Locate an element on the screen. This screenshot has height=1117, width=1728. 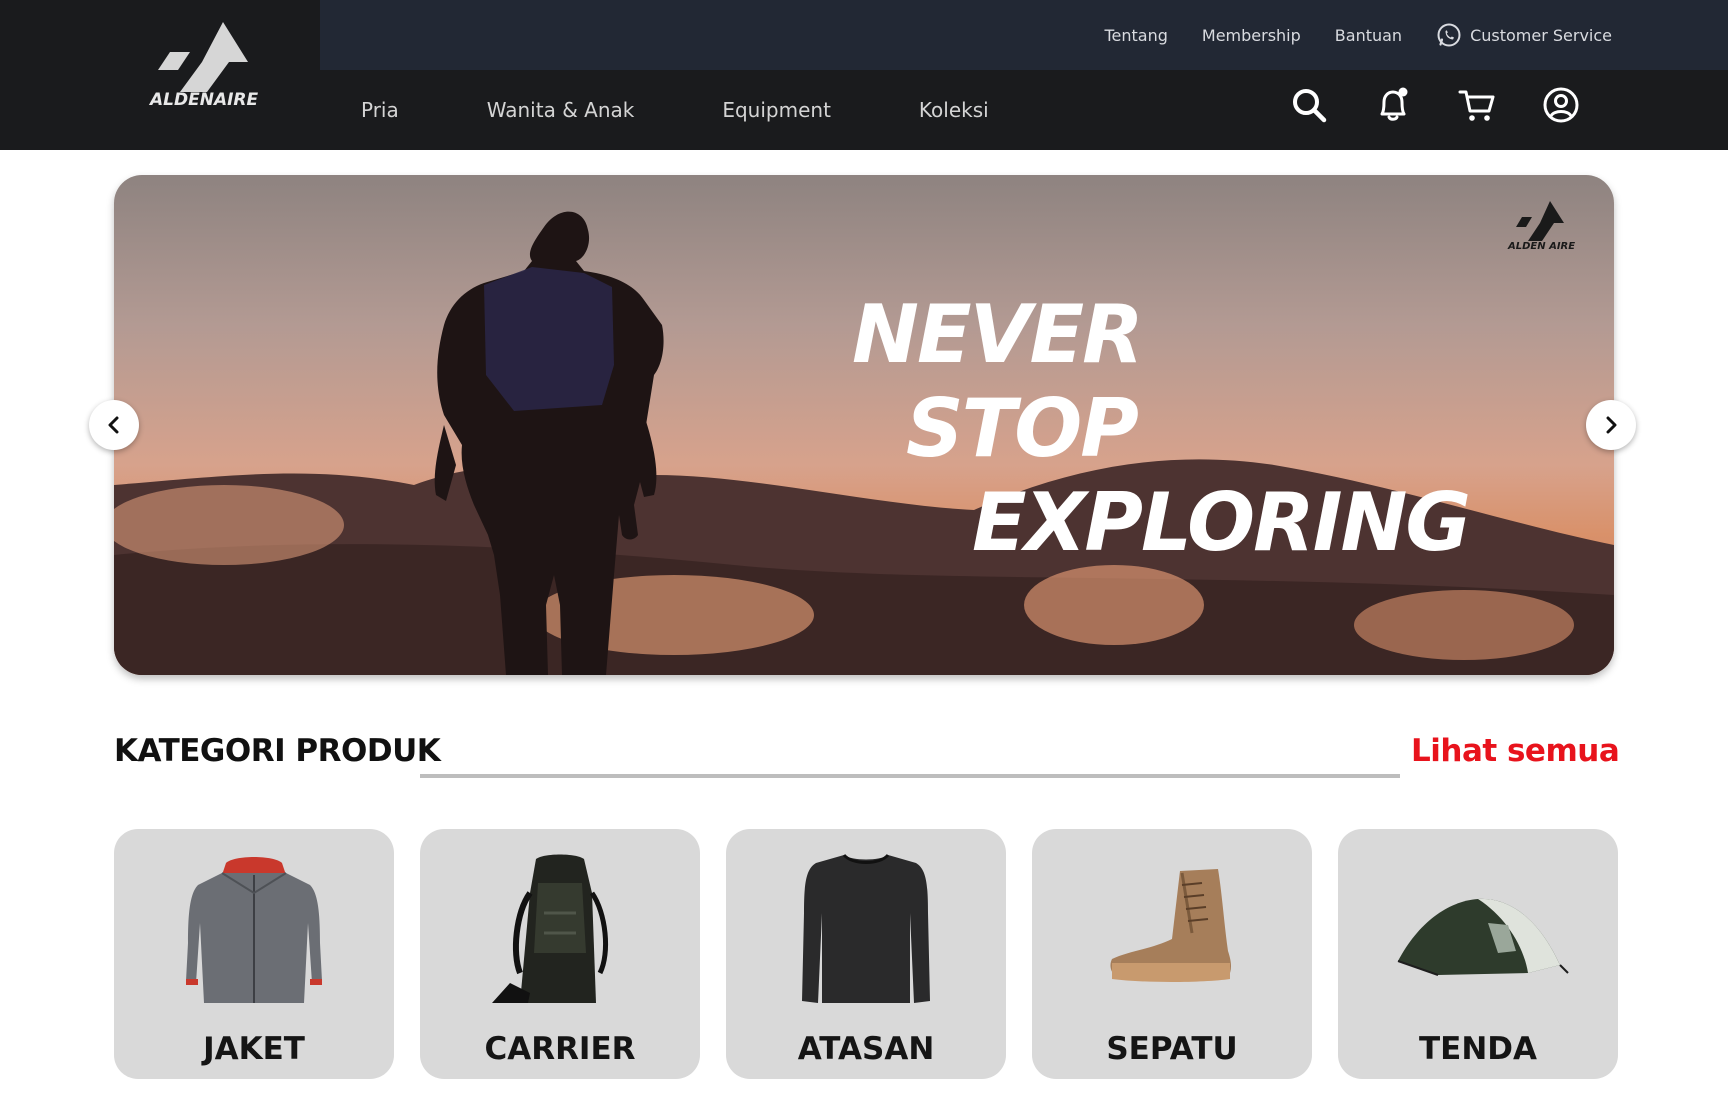
nav-item-wanita-anak: Wanita & Anak is located at coordinates (561, 110).